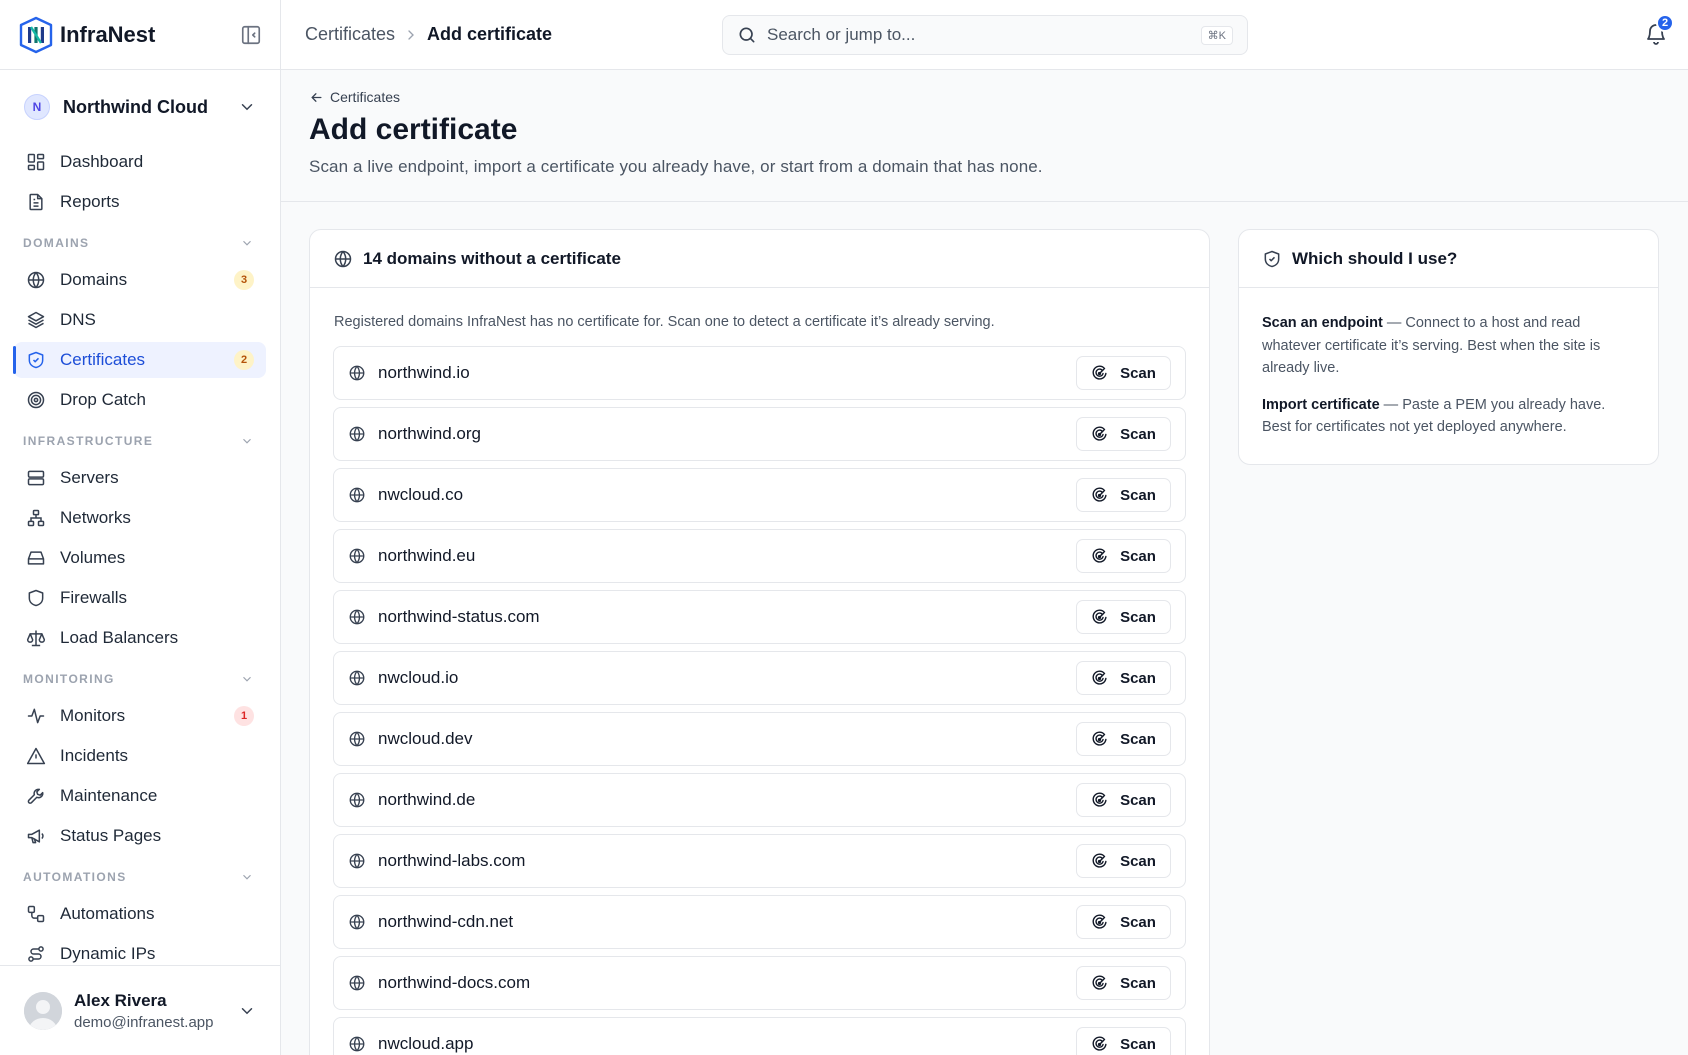  What do you see at coordinates (365, 97) in the screenshot?
I see `back-link-label: Certificates` at bounding box center [365, 97].